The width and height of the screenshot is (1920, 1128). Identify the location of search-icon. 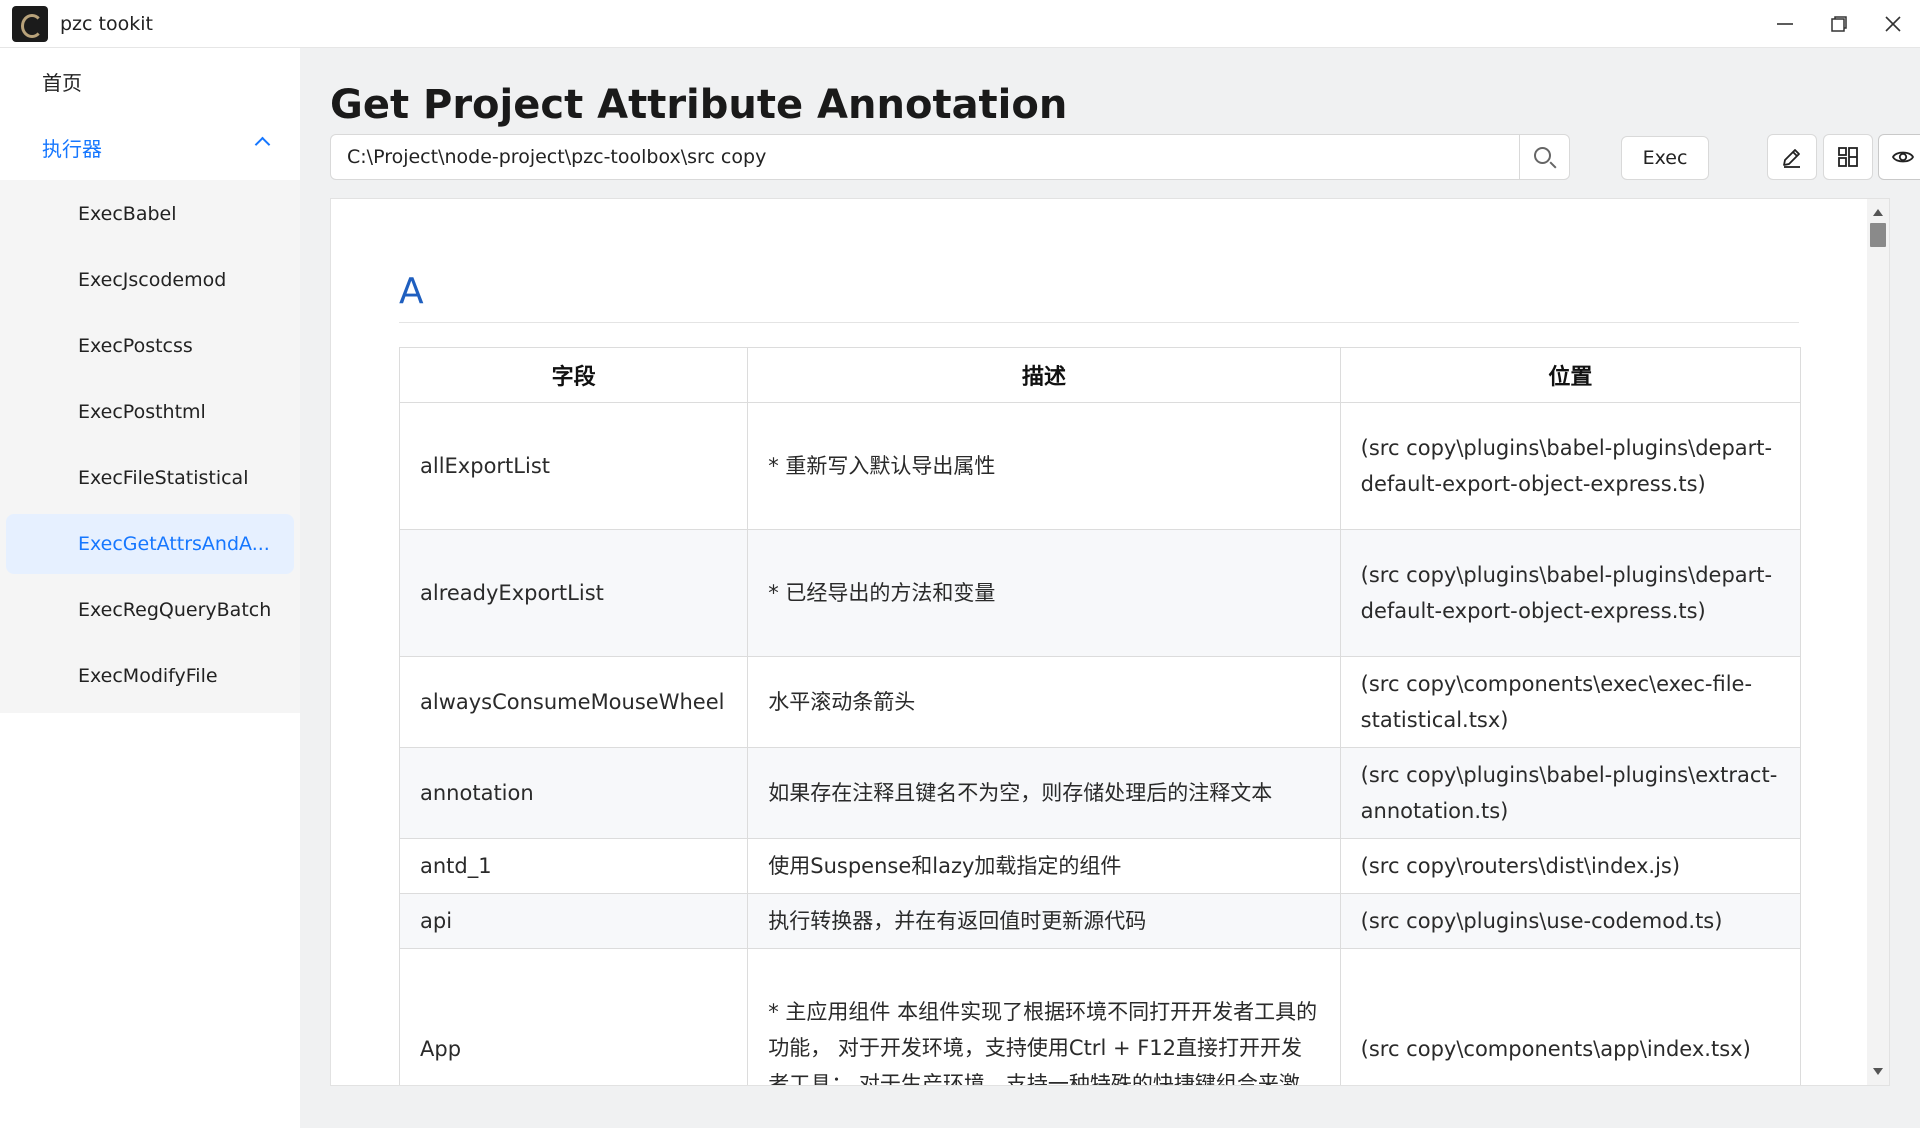
(1542, 155).